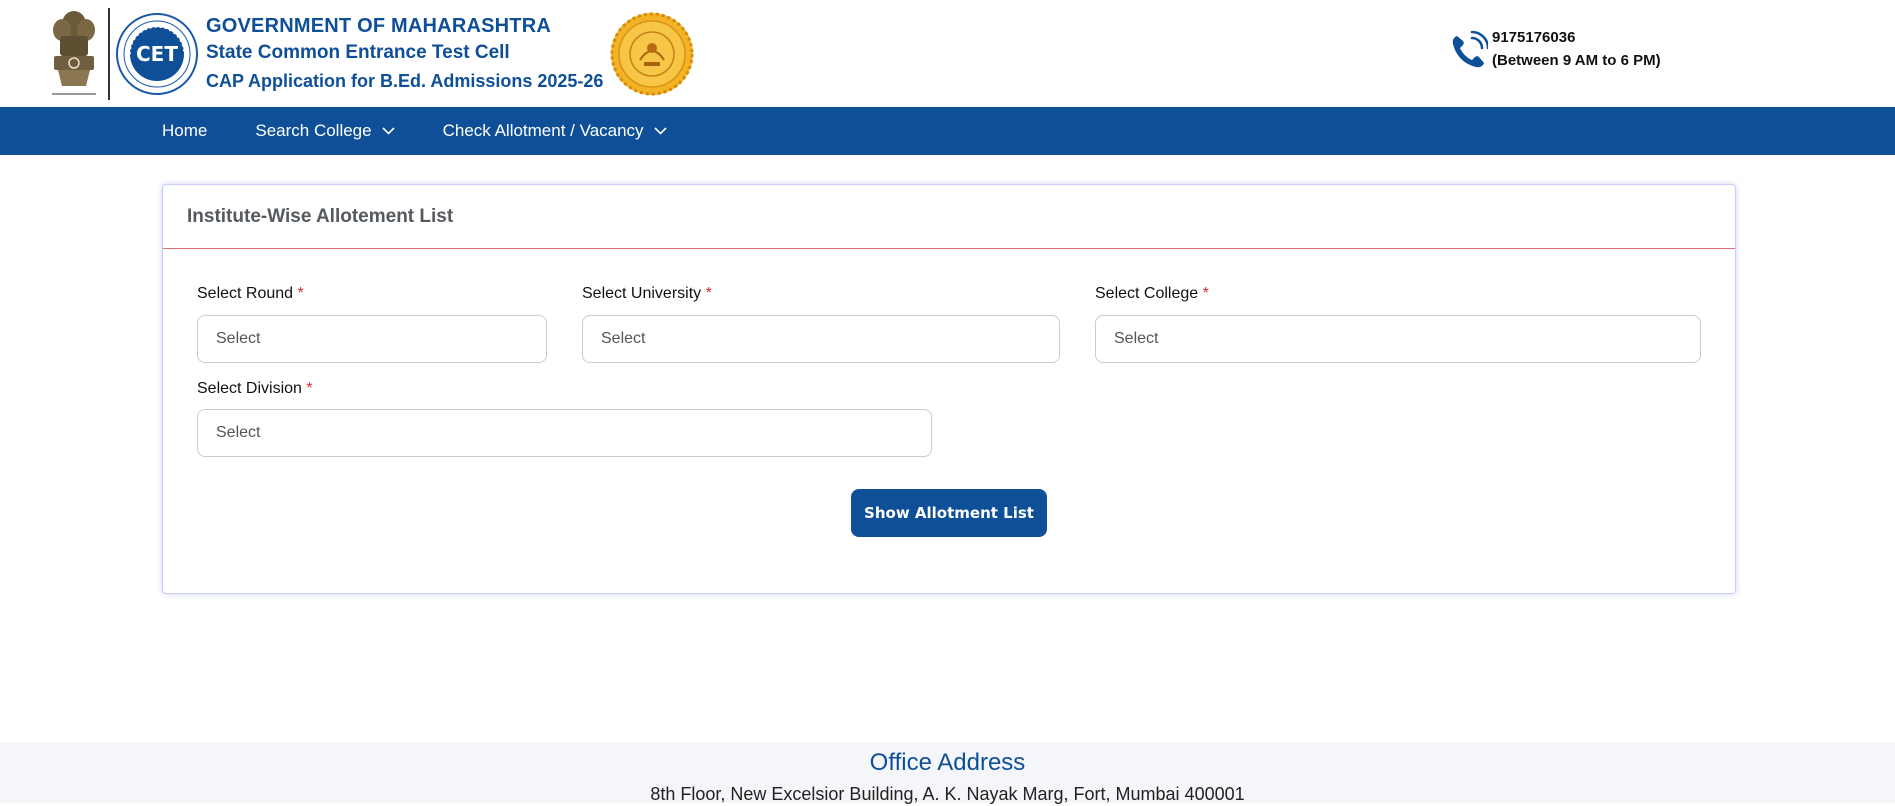 The height and width of the screenshot is (806, 1895). I want to click on division-select: Select, so click(564, 433).